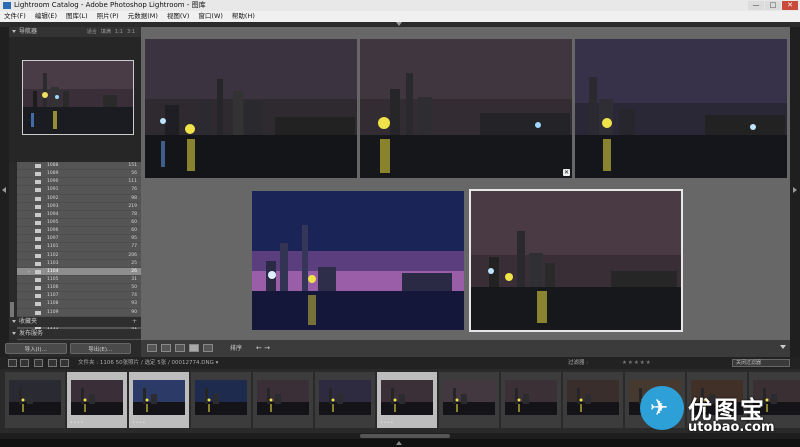 The height and width of the screenshot is (447, 800). Describe the element at coordinates (263, 348) in the screenshot. I see `navigation-arrows: ← →` at that location.